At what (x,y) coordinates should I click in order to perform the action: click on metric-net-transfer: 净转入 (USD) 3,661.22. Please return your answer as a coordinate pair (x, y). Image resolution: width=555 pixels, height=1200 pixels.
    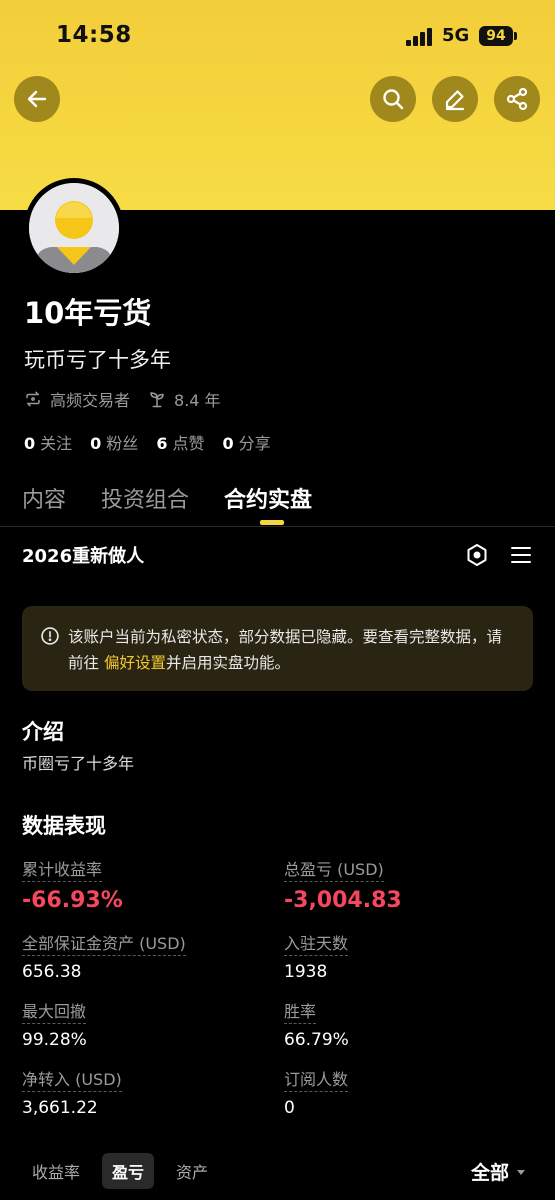
    Looking at the image, I should click on (72, 1092).